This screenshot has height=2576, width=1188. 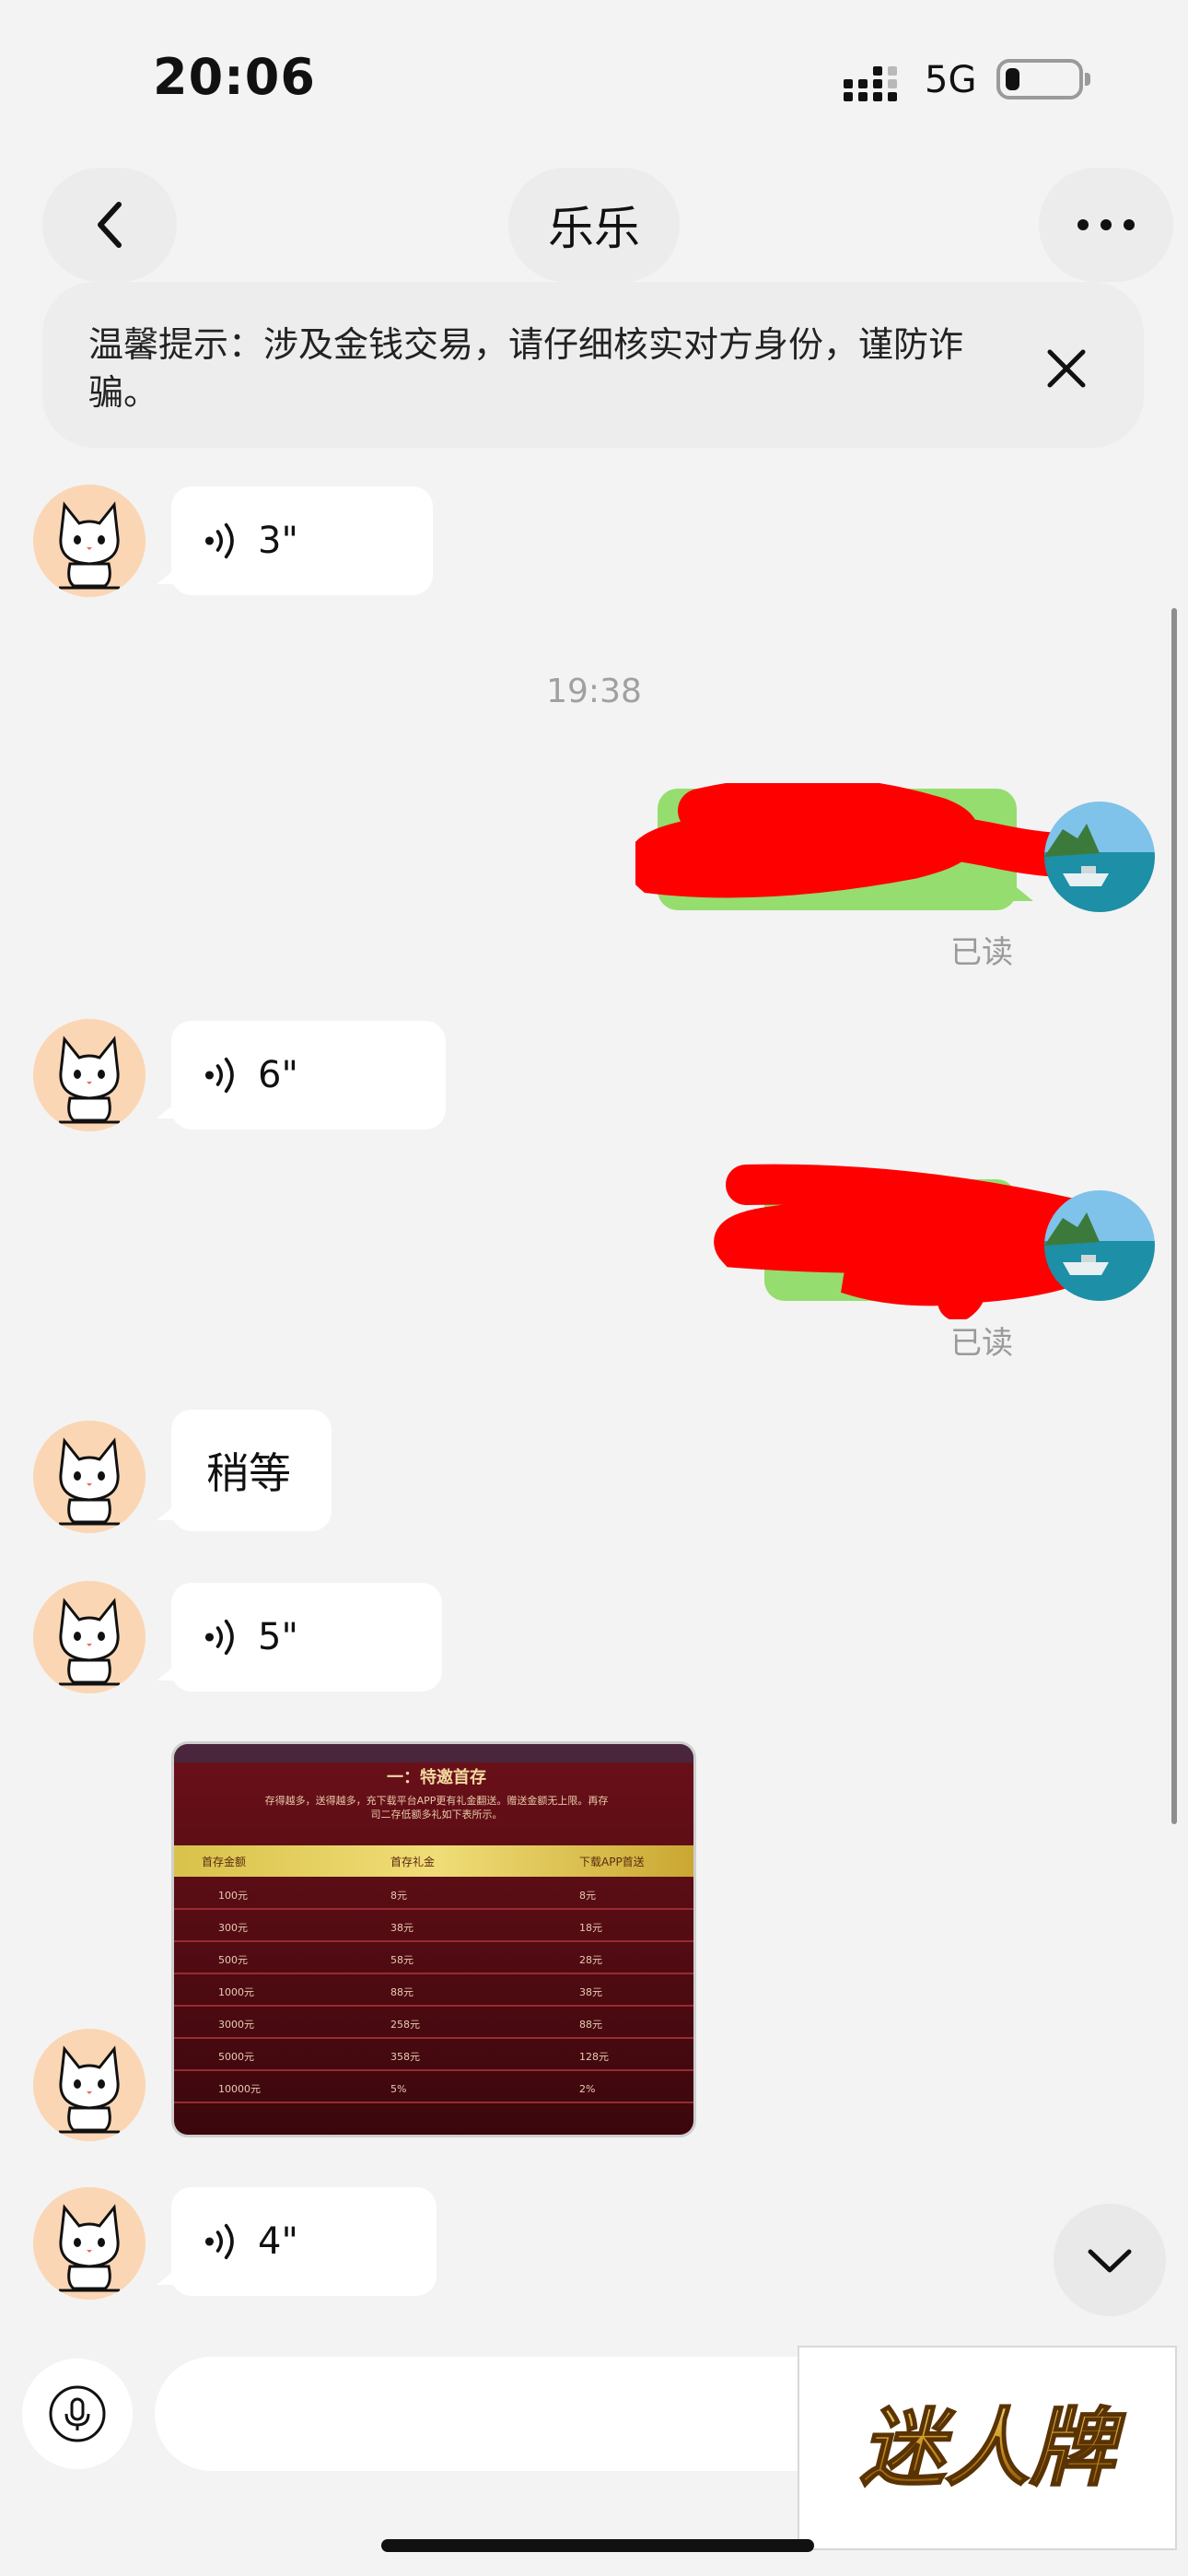 I want to click on image-table-cell: 58元, so click(x=401, y=1960).